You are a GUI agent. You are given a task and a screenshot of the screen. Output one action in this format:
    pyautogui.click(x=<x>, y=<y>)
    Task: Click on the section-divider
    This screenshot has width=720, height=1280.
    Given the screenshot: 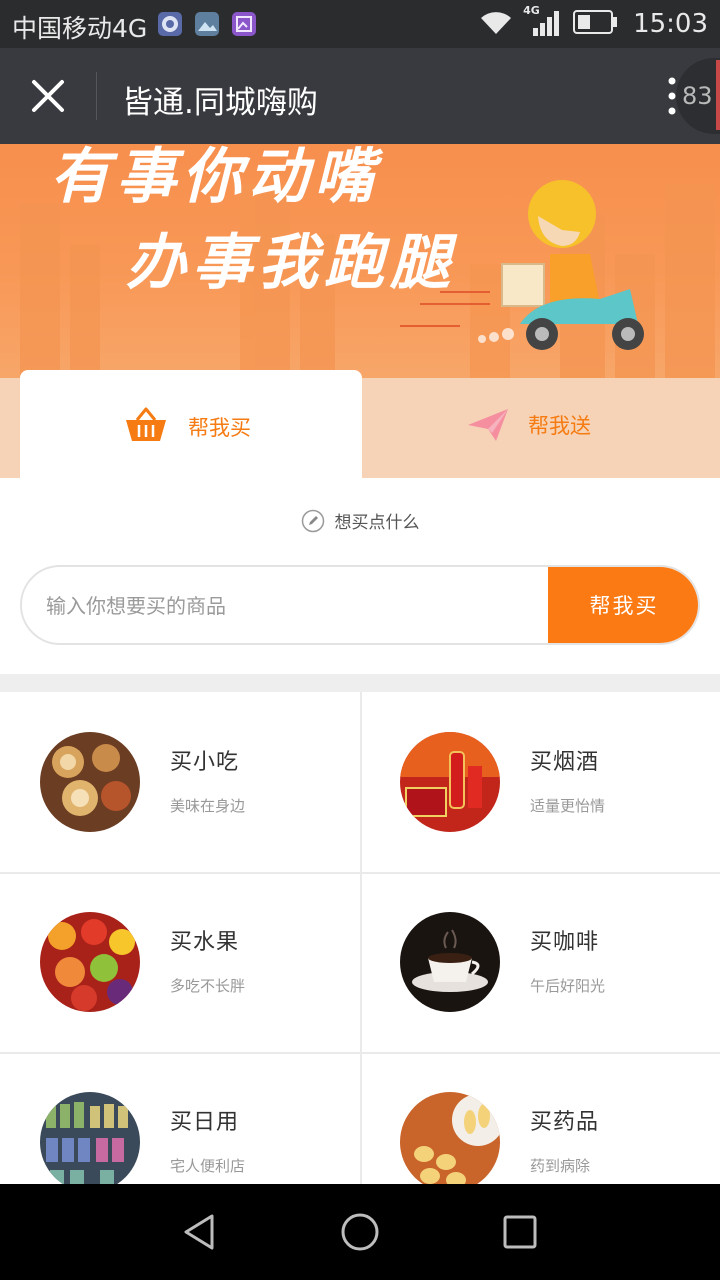 What is the action you would take?
    pyautogui.click(x=360, y=683)
    